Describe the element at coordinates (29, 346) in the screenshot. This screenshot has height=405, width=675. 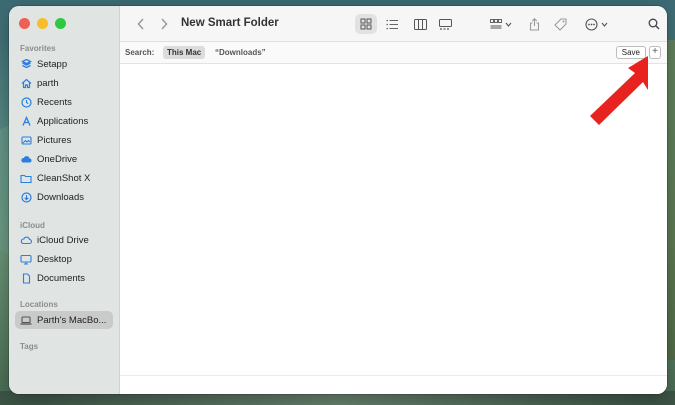
I see `tags-heading: Tags` at that location.